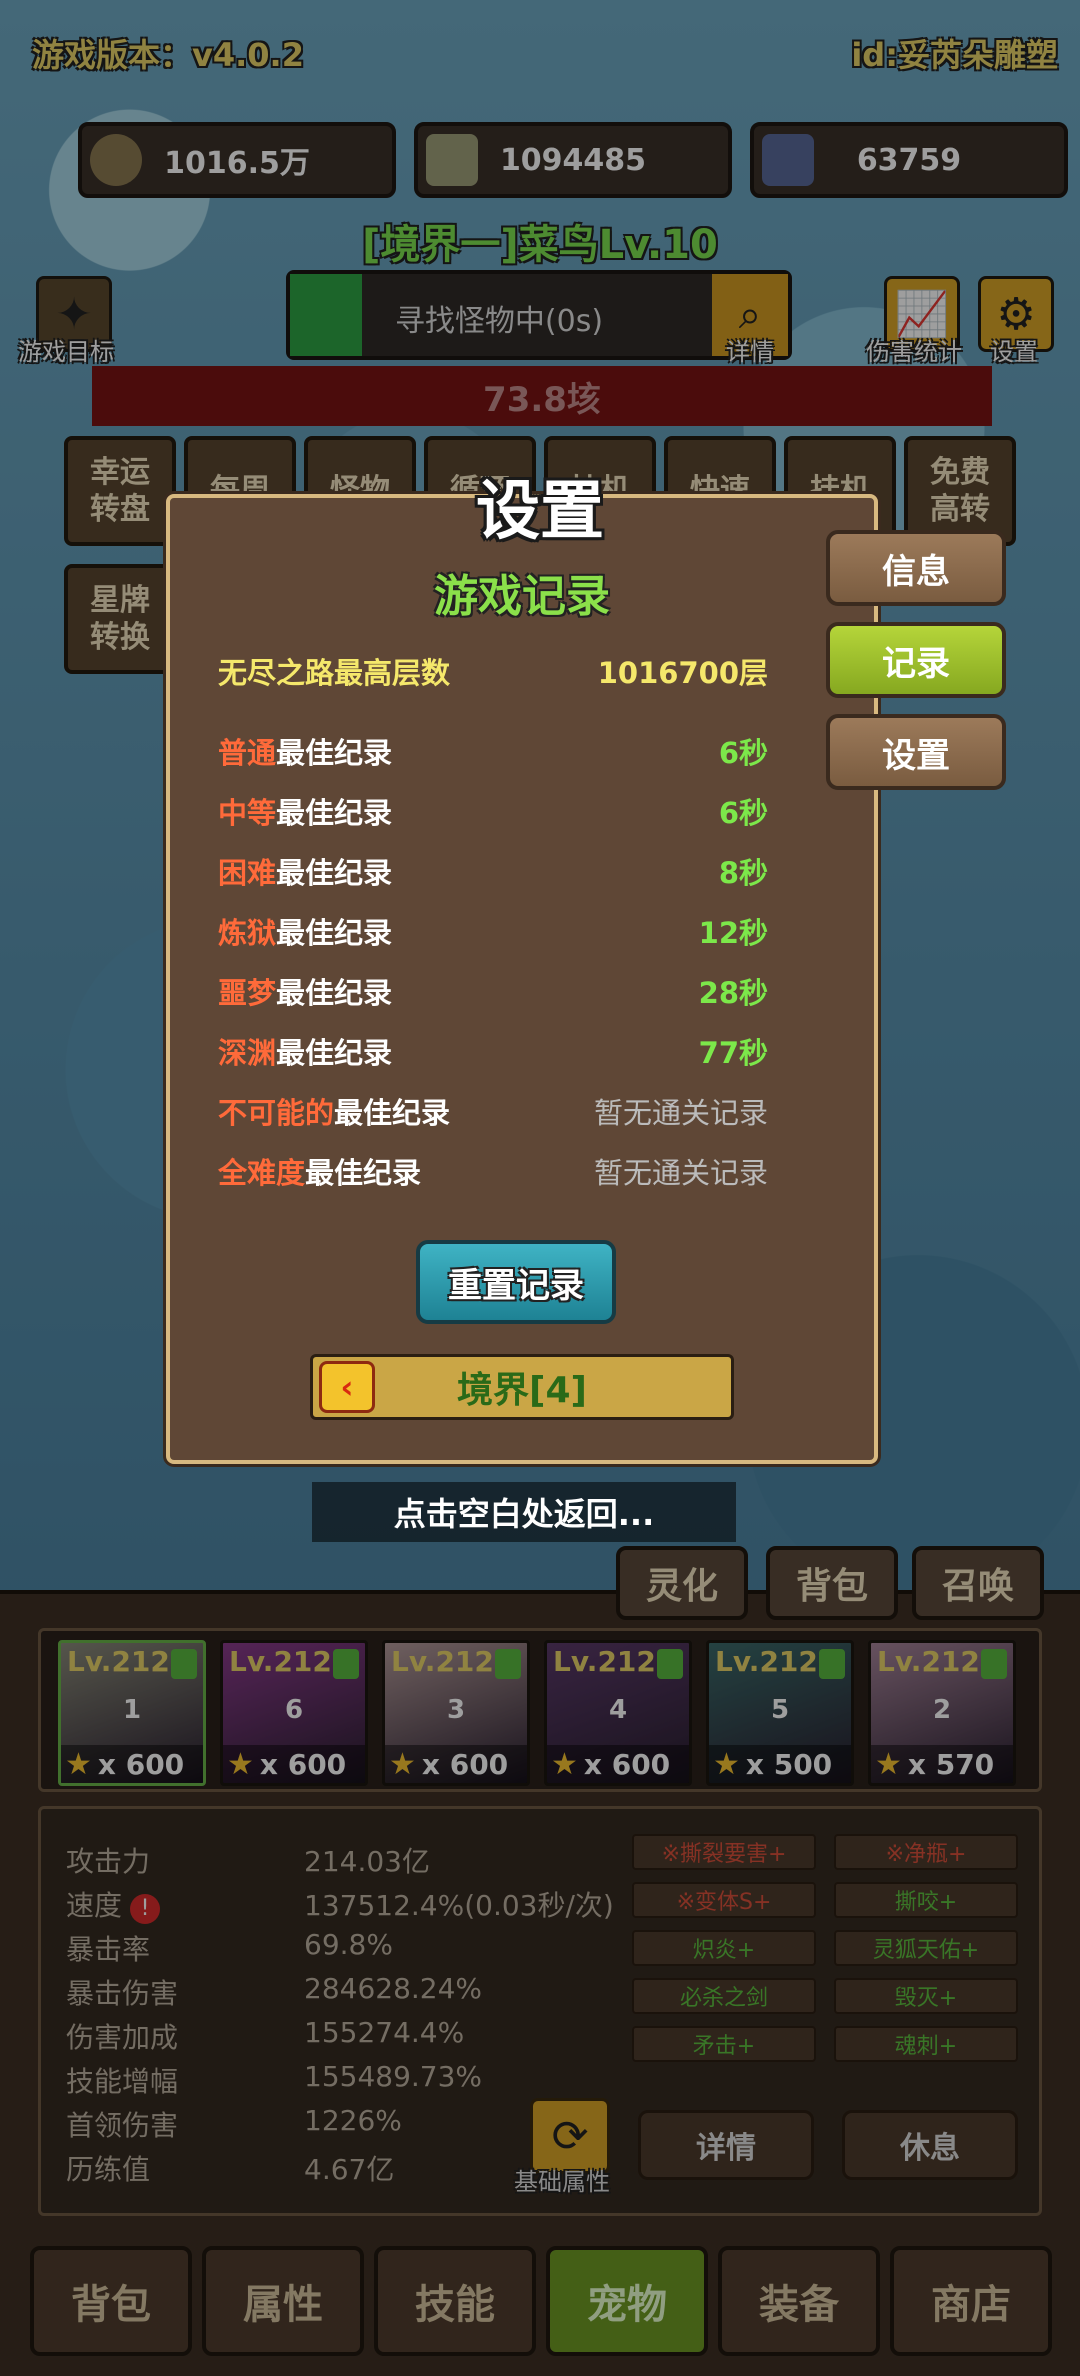 Image resolution: width=1080 pixels, height=2376 pixels. I want to click on dialog-subtitle: 游戏记录, so click(522, 596).